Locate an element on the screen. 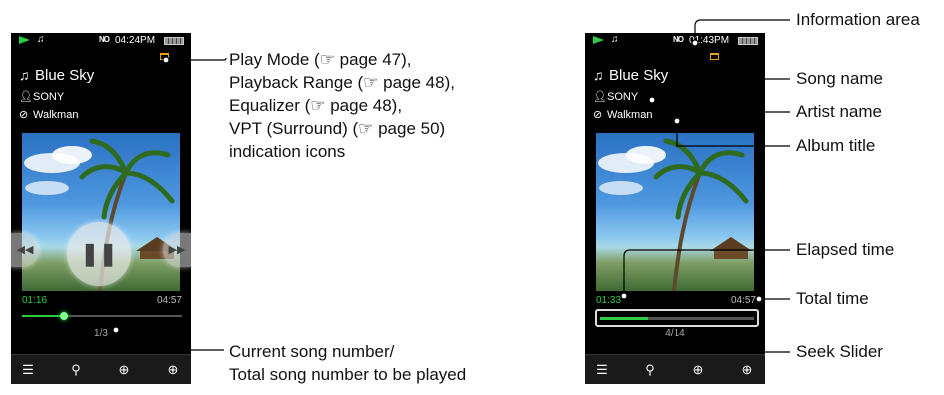 This screenshot has width=944, height=395. seek-slider-highlight is located at coordinates (677, 318).